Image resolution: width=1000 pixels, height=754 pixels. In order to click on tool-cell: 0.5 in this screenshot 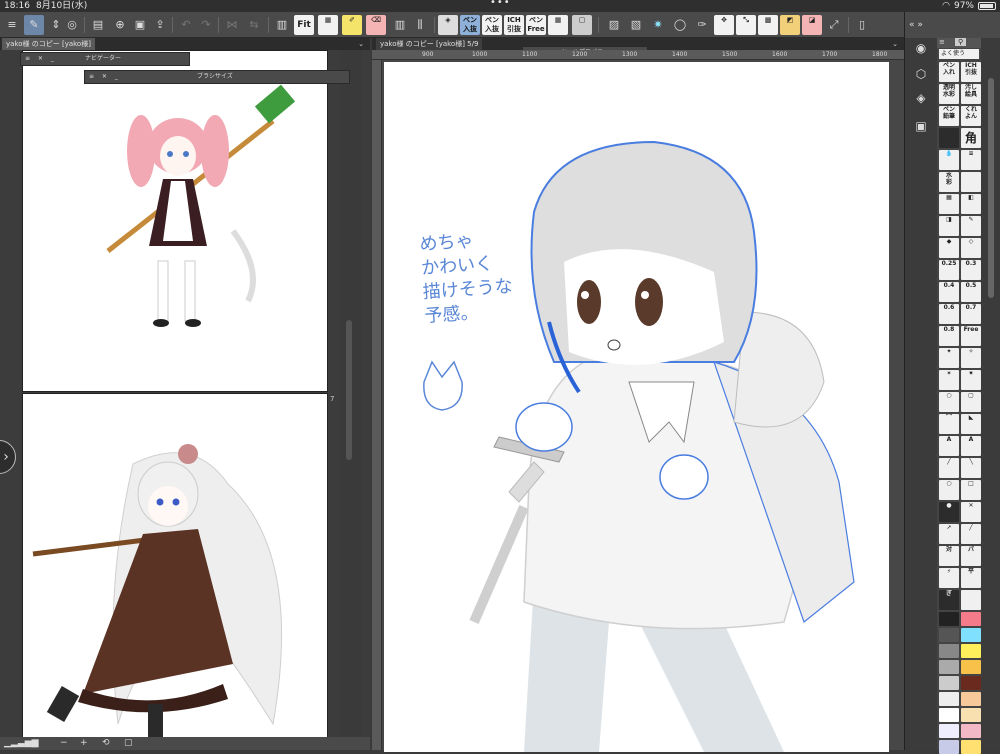, I will do `click(971, 292)`.